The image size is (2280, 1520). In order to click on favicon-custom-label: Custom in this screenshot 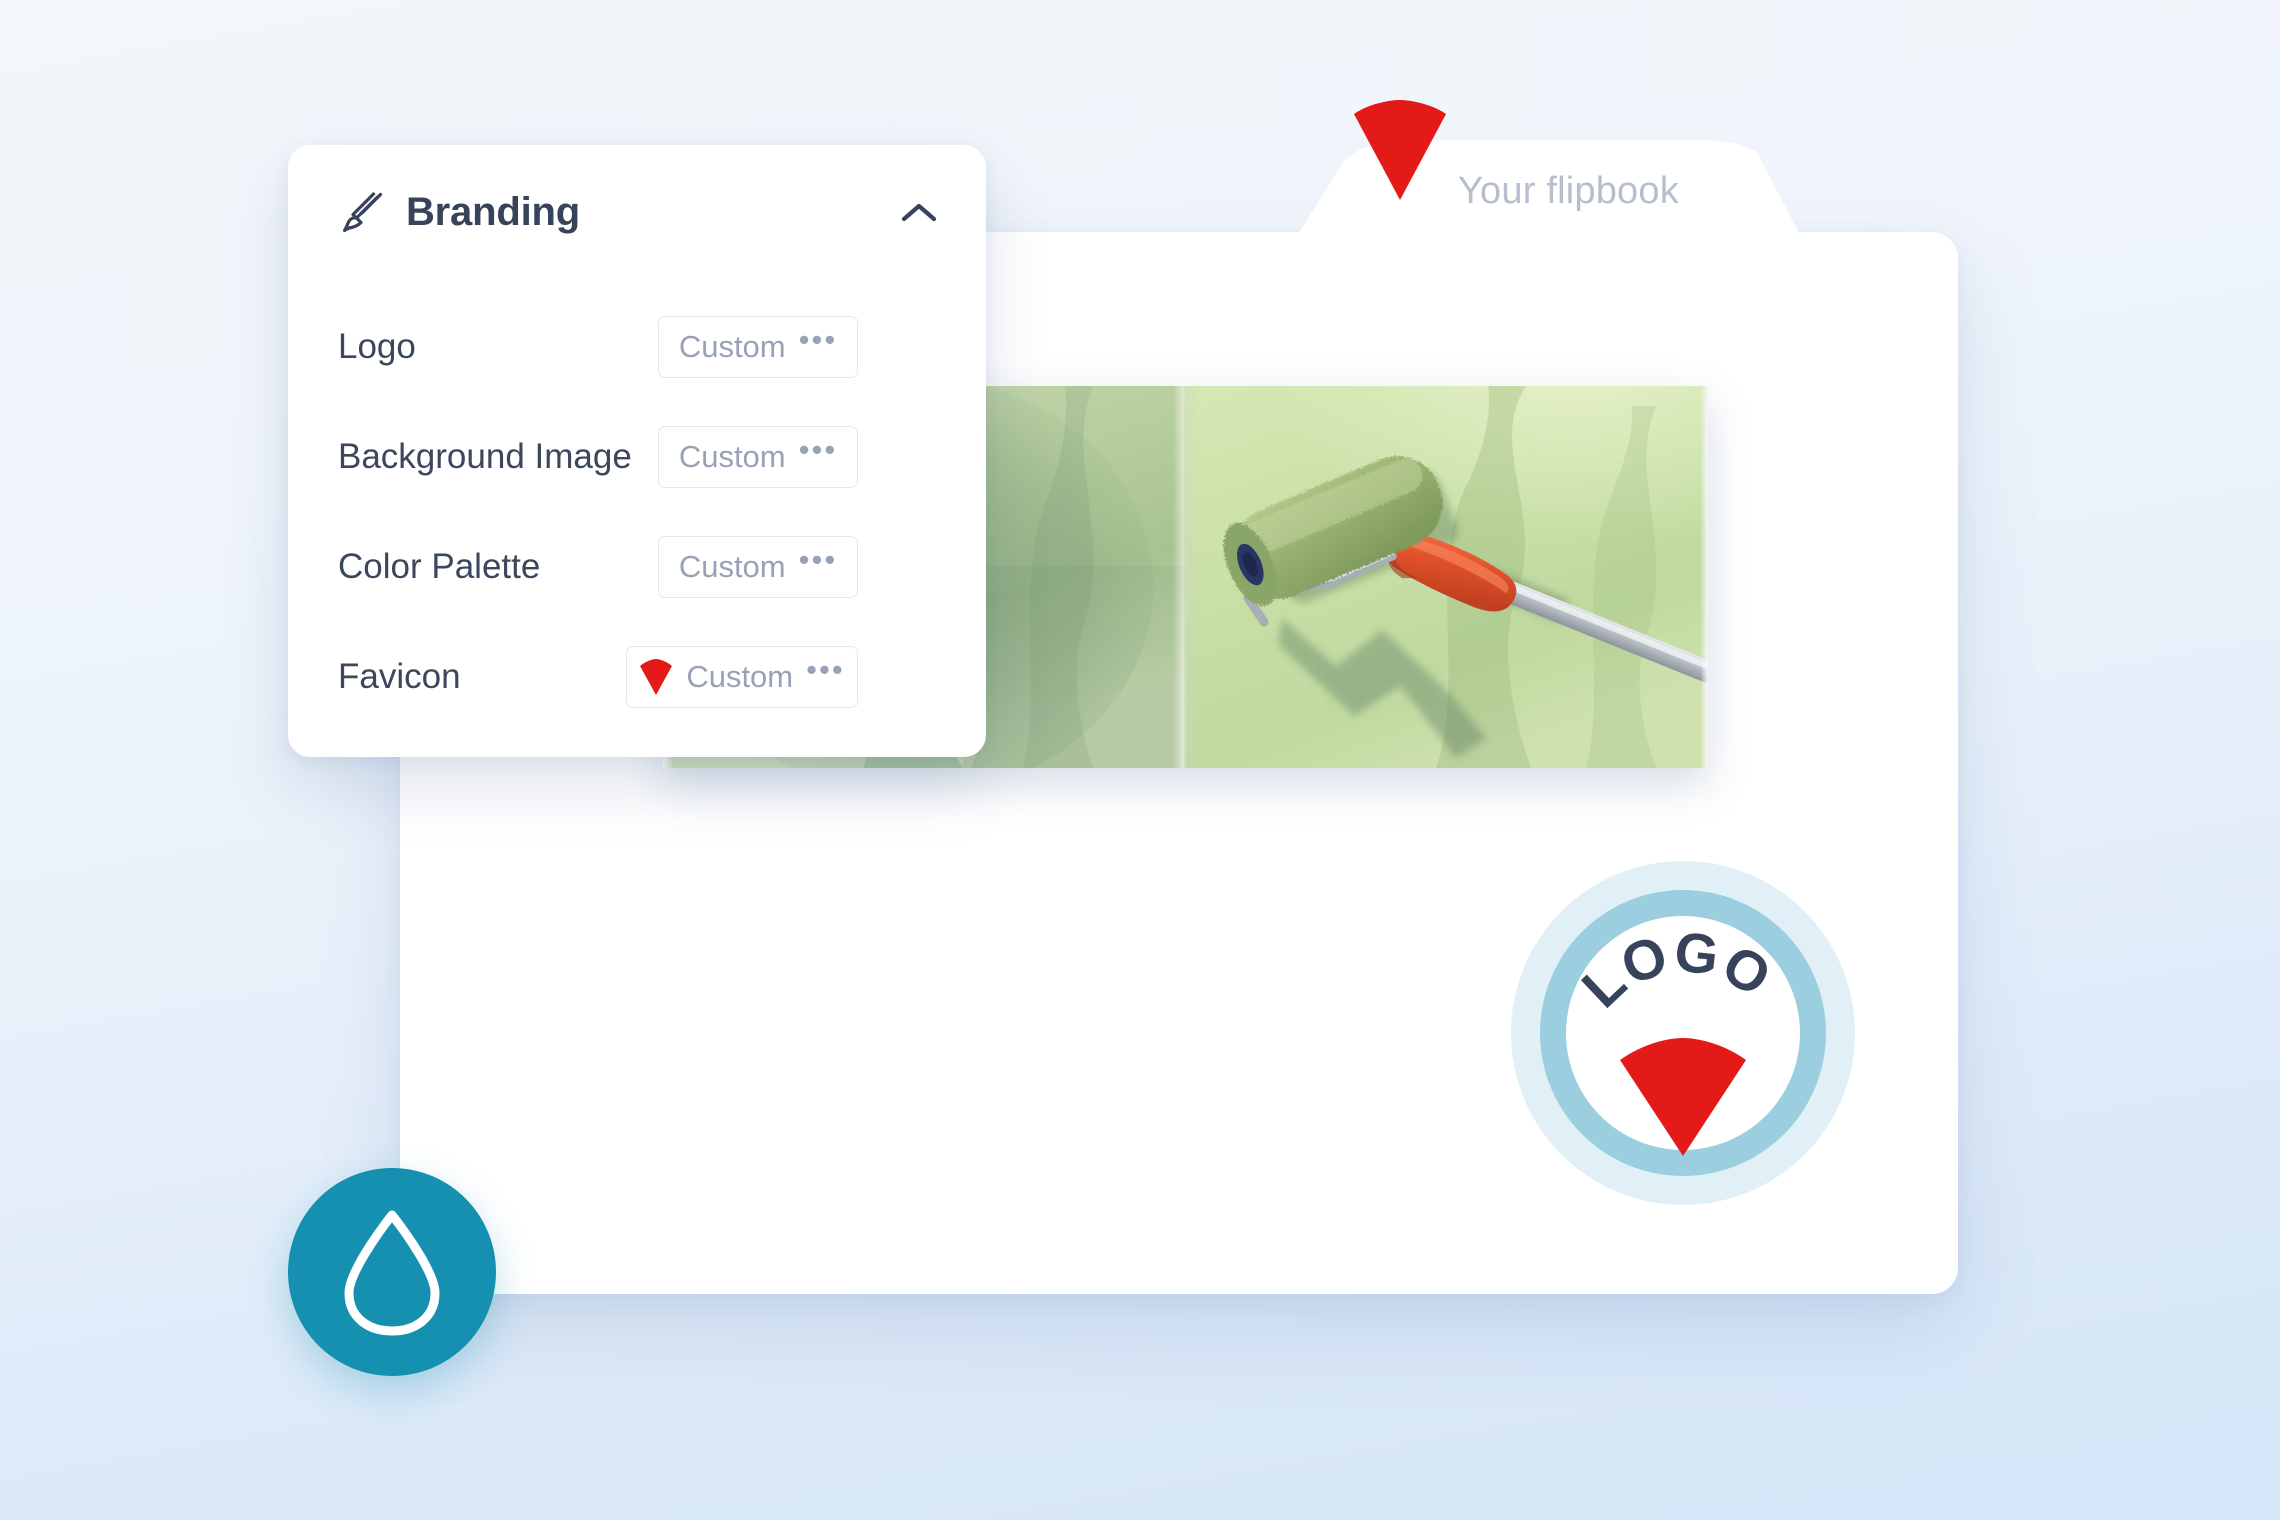, I will do `click(740, 676)`.